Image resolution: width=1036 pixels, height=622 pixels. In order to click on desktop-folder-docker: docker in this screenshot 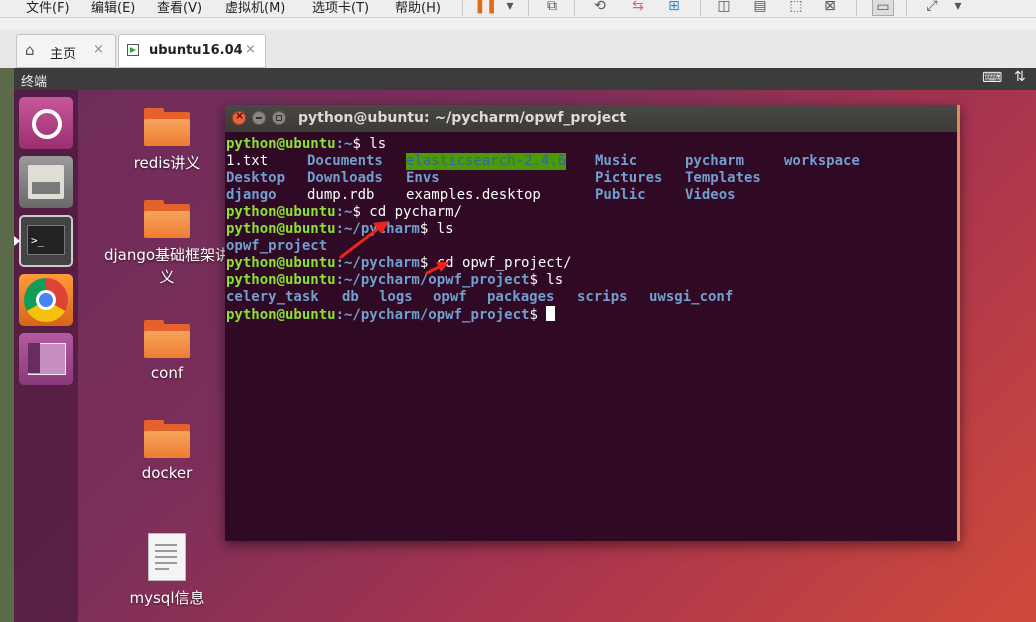, I will do `click(167, 451)`.